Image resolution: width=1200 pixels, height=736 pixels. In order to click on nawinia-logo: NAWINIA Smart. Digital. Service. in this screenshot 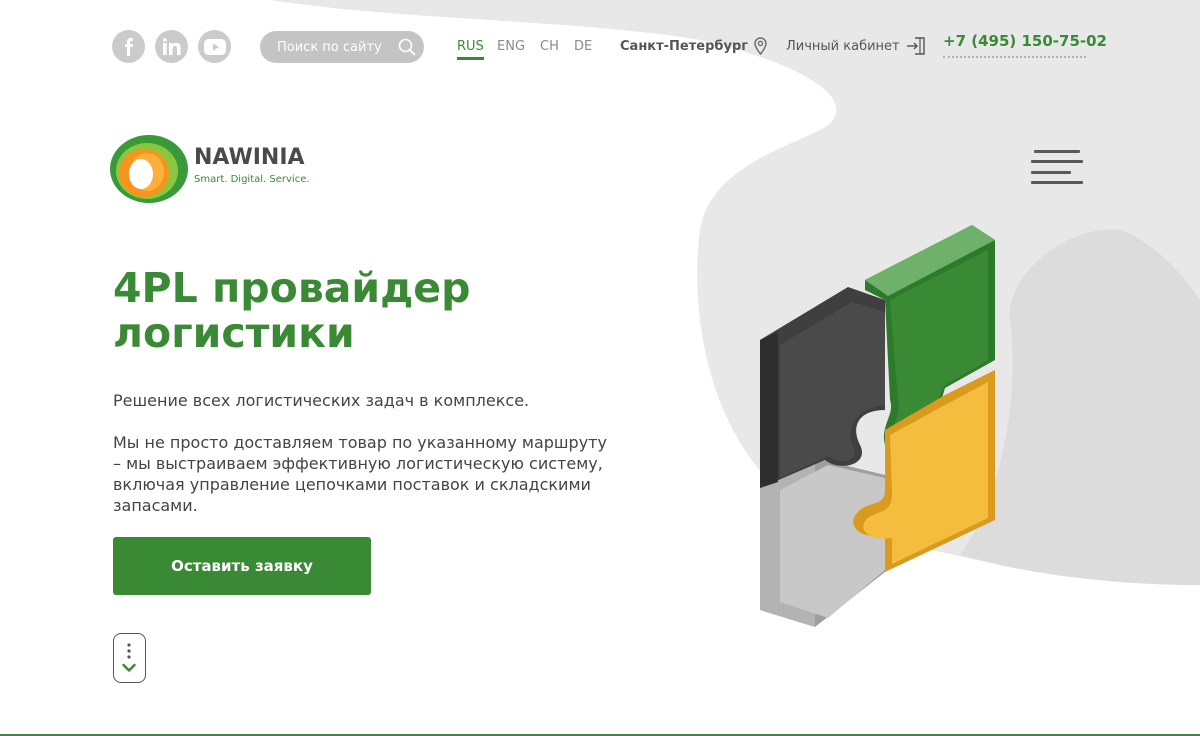, I will do `click(212, 170)`.